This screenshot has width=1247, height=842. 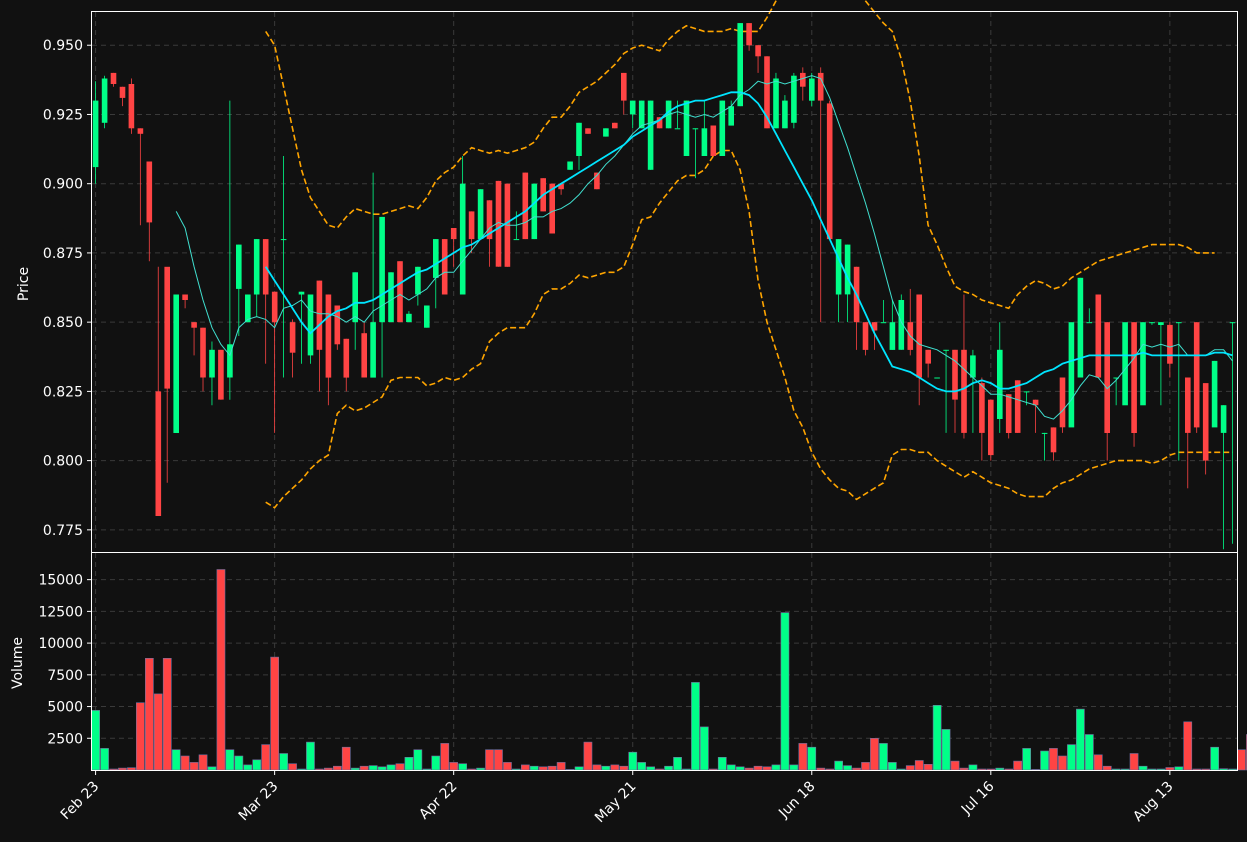 I want to click on volume-axis-title: Volume, so click(x=18, y=663).